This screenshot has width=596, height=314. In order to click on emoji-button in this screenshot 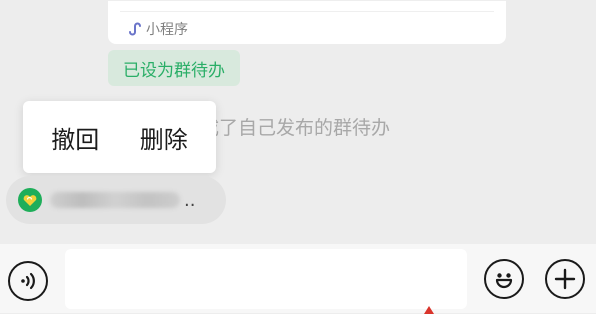, I will do `click(504, 279)`.